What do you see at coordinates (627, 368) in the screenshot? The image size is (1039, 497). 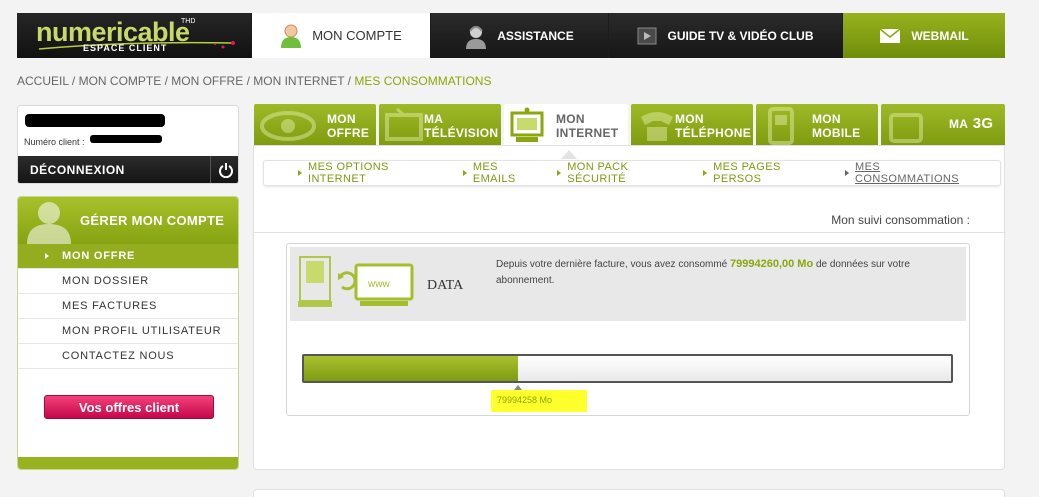 I see `consumption-progress-bar` at bounding box center [627, 368].